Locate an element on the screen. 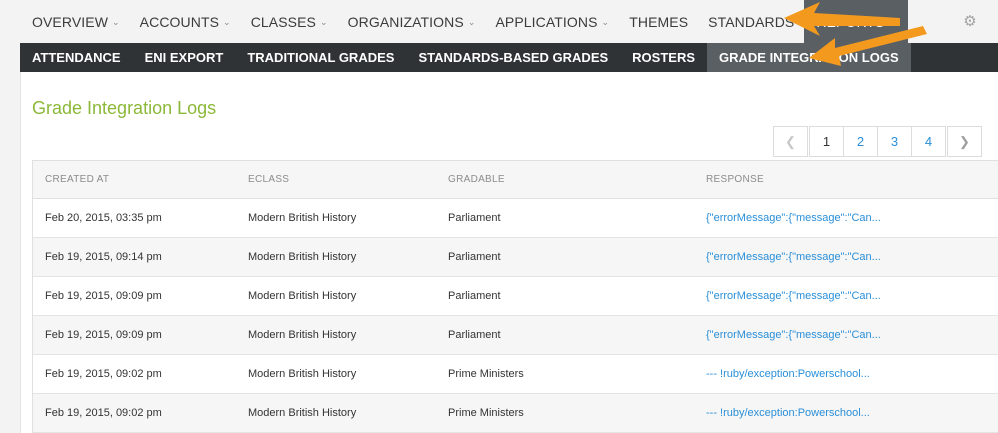 The height and width of the screenshot is (433, 998). subnav-eni-export: ENI EXPORT is located at coordinates (184, 57).